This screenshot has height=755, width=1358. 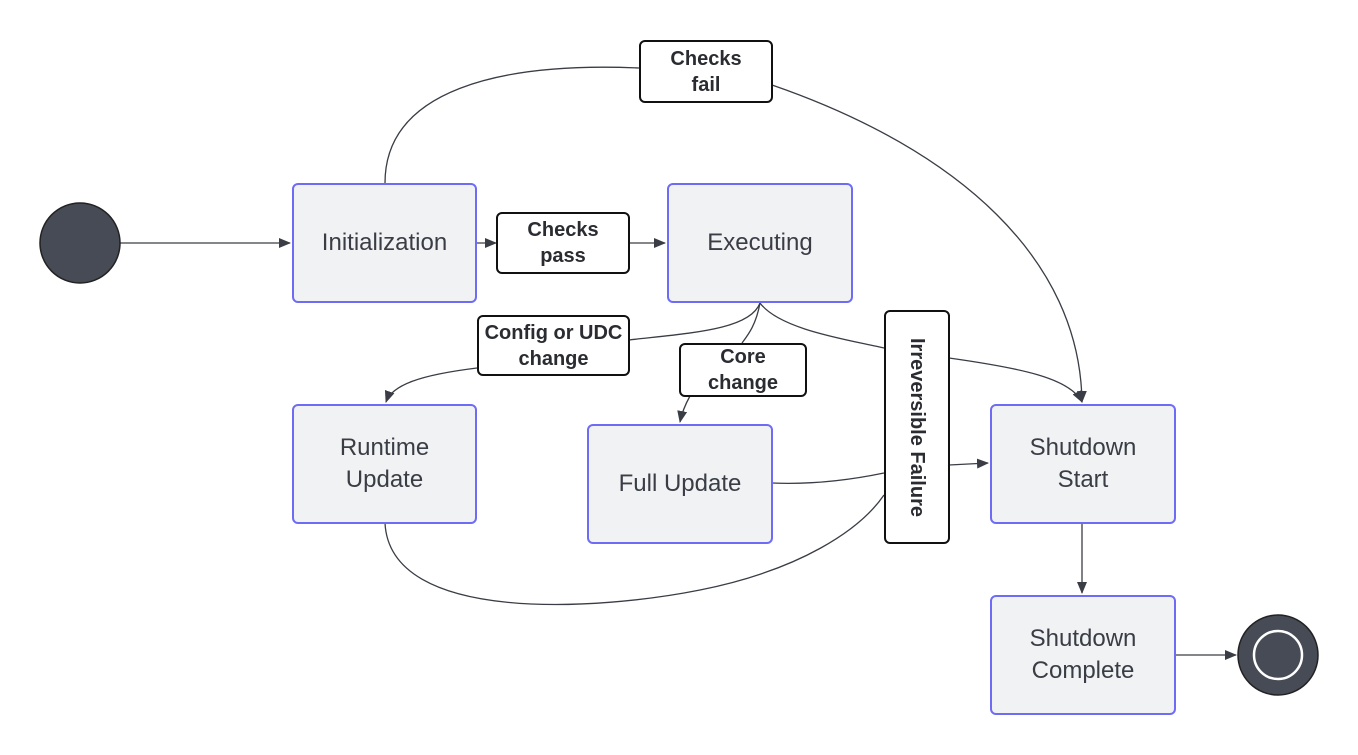 I want to click on state-executing: Executing, so click(x=760, y=243).